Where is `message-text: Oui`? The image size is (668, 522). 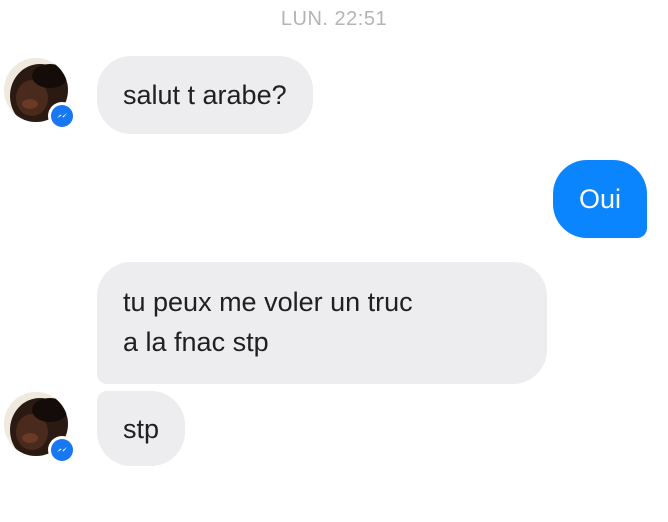 message-text: Oui is located at coordinates (600, 199).